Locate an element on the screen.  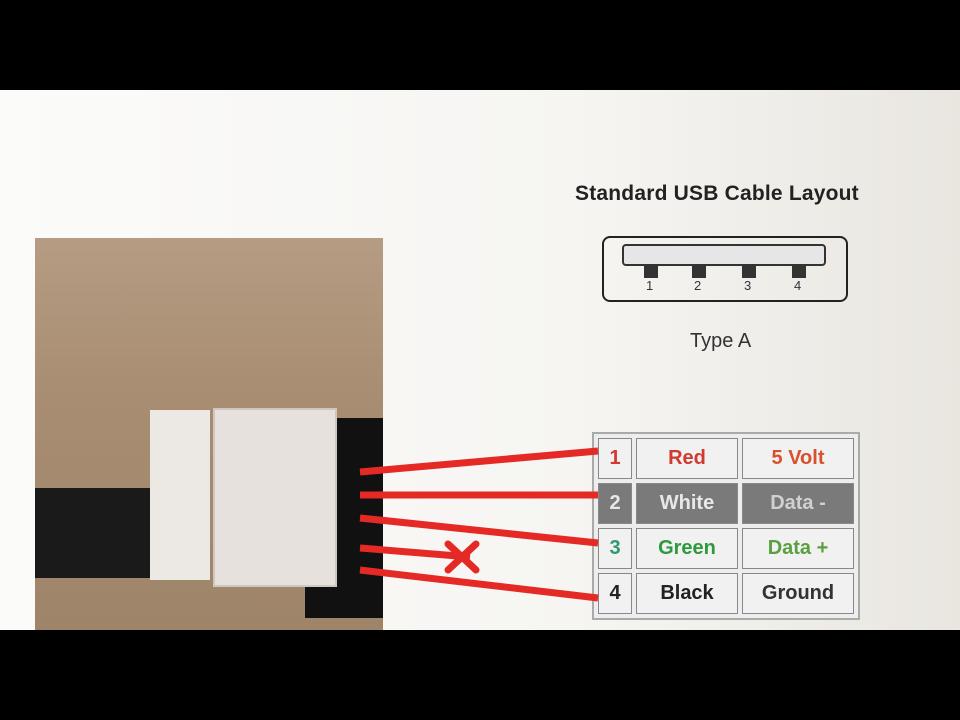
wire-overlay is located at coordinates (479, 524).